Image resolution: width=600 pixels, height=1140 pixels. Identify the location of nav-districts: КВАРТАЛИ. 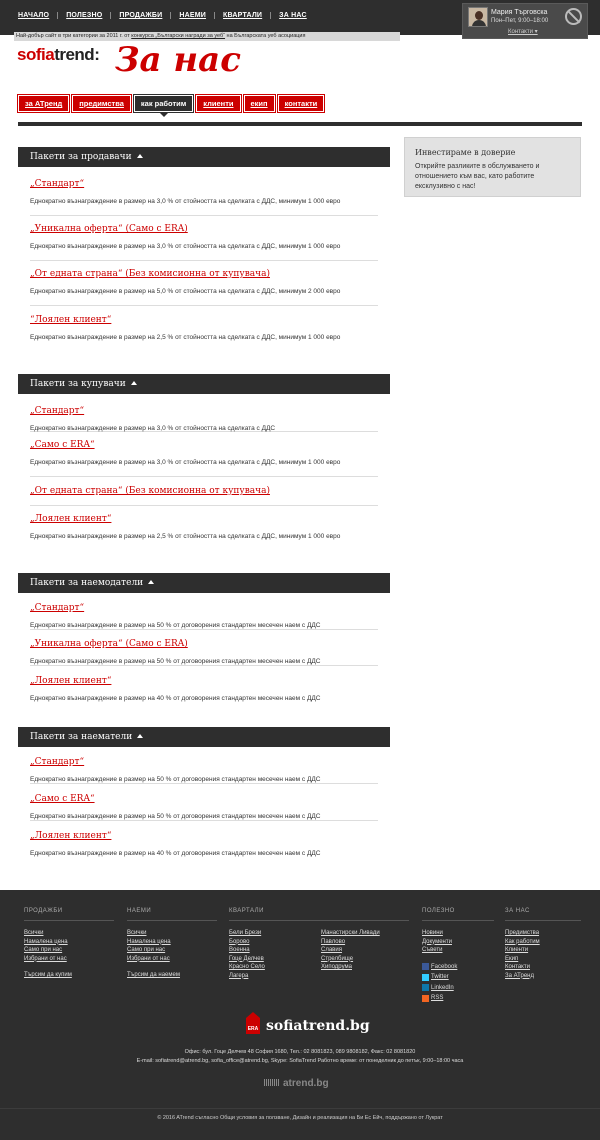
(242, 15).